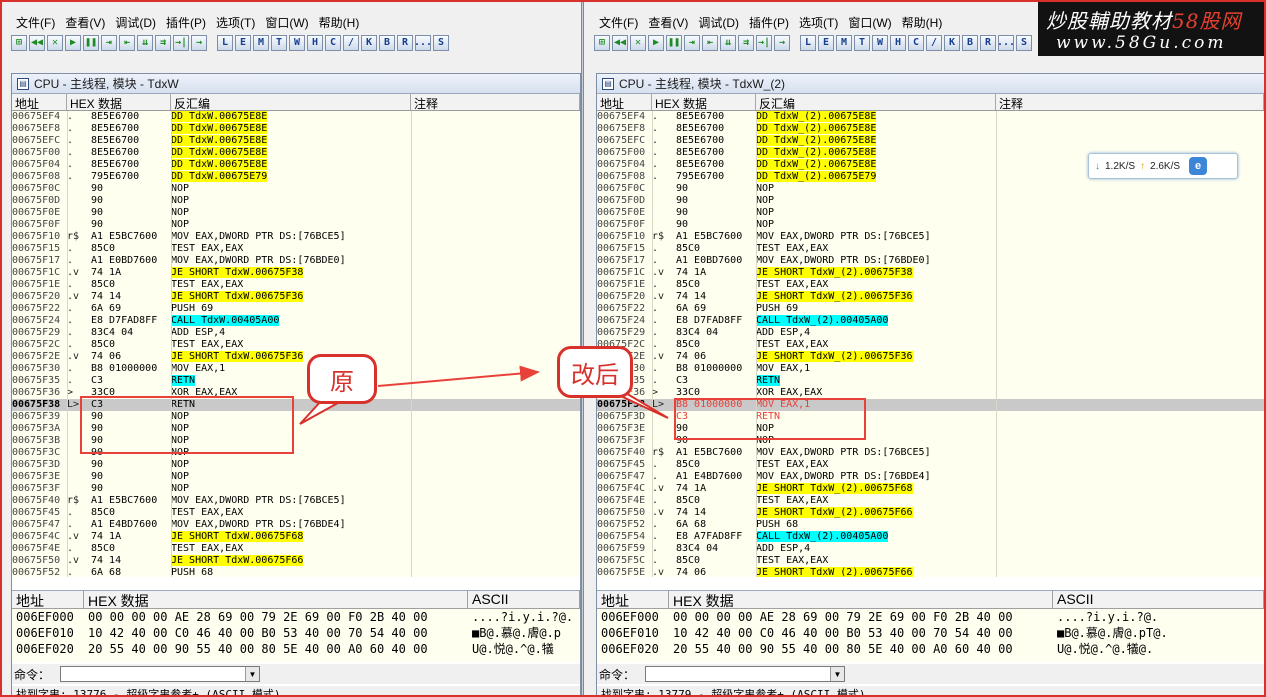 Image resolution: width=1266 pixels, height=697 pixels. Describe the element at coordinates (296, 273) in the screenshot. I see `disasm-row: 00675F1C .v 74 1A JE SHORT TdxW.00675F38` at that location.